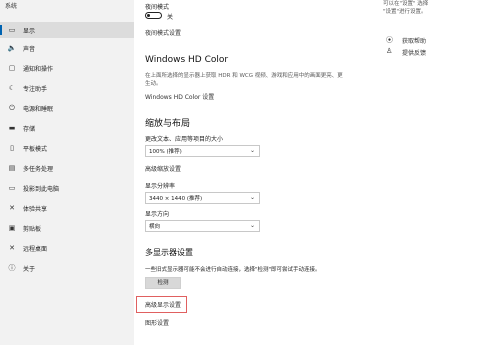 The height and width of the screenshot is (345, 500). I want to click on hd-color-heading: Windows HD Color, so click(187, 60).